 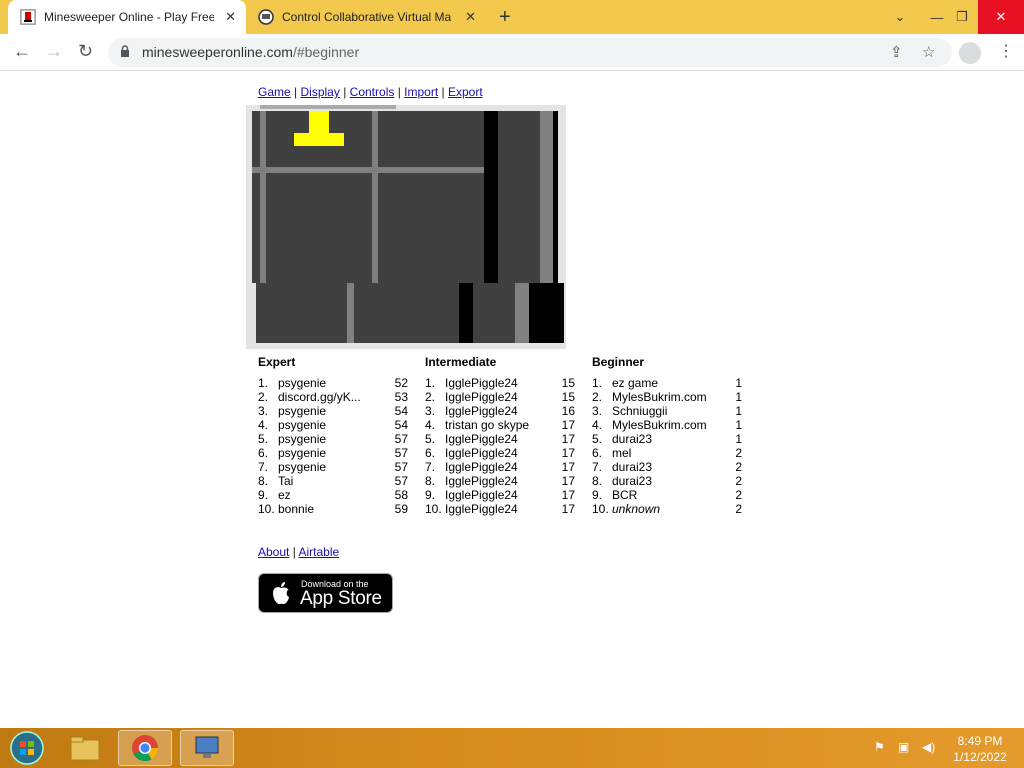 What do you see at coordinates (928, 747) in the screenshot?
I see `volume-tray-icon: ◀)` at bounding box center [928, 747].